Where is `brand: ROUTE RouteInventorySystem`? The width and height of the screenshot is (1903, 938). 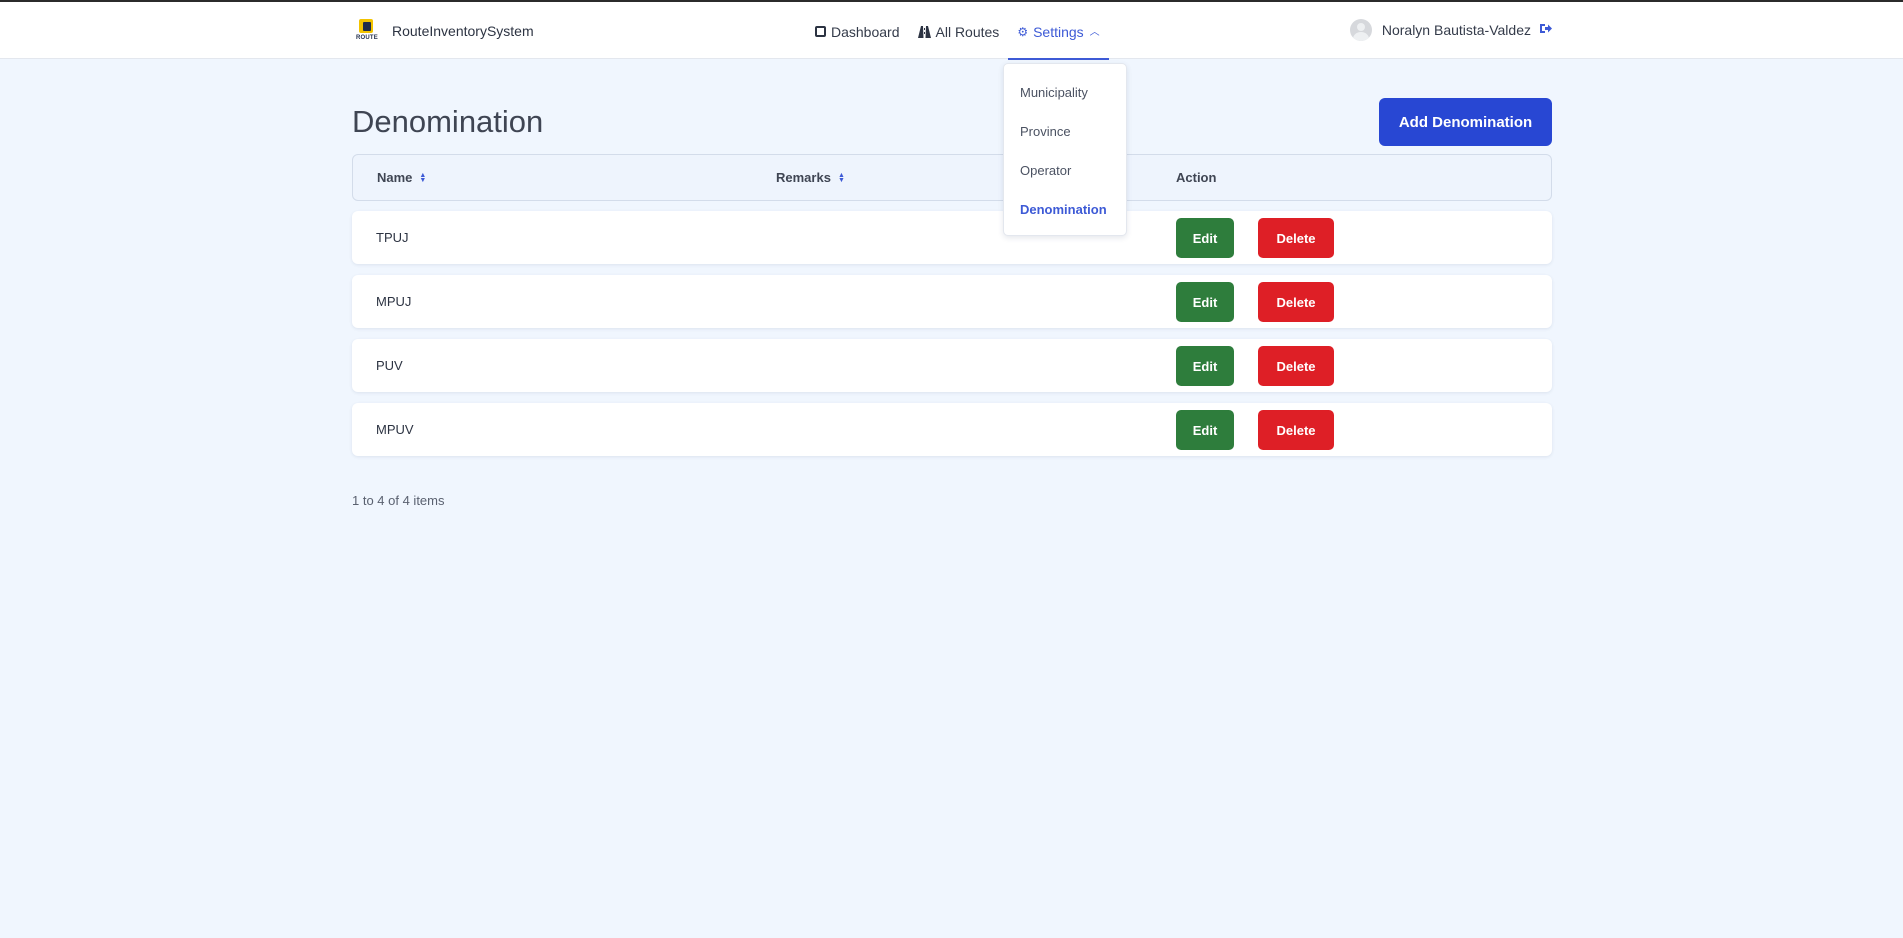
brand: ROUTE RouteInventorySystem is located at coordinates (445, 31).